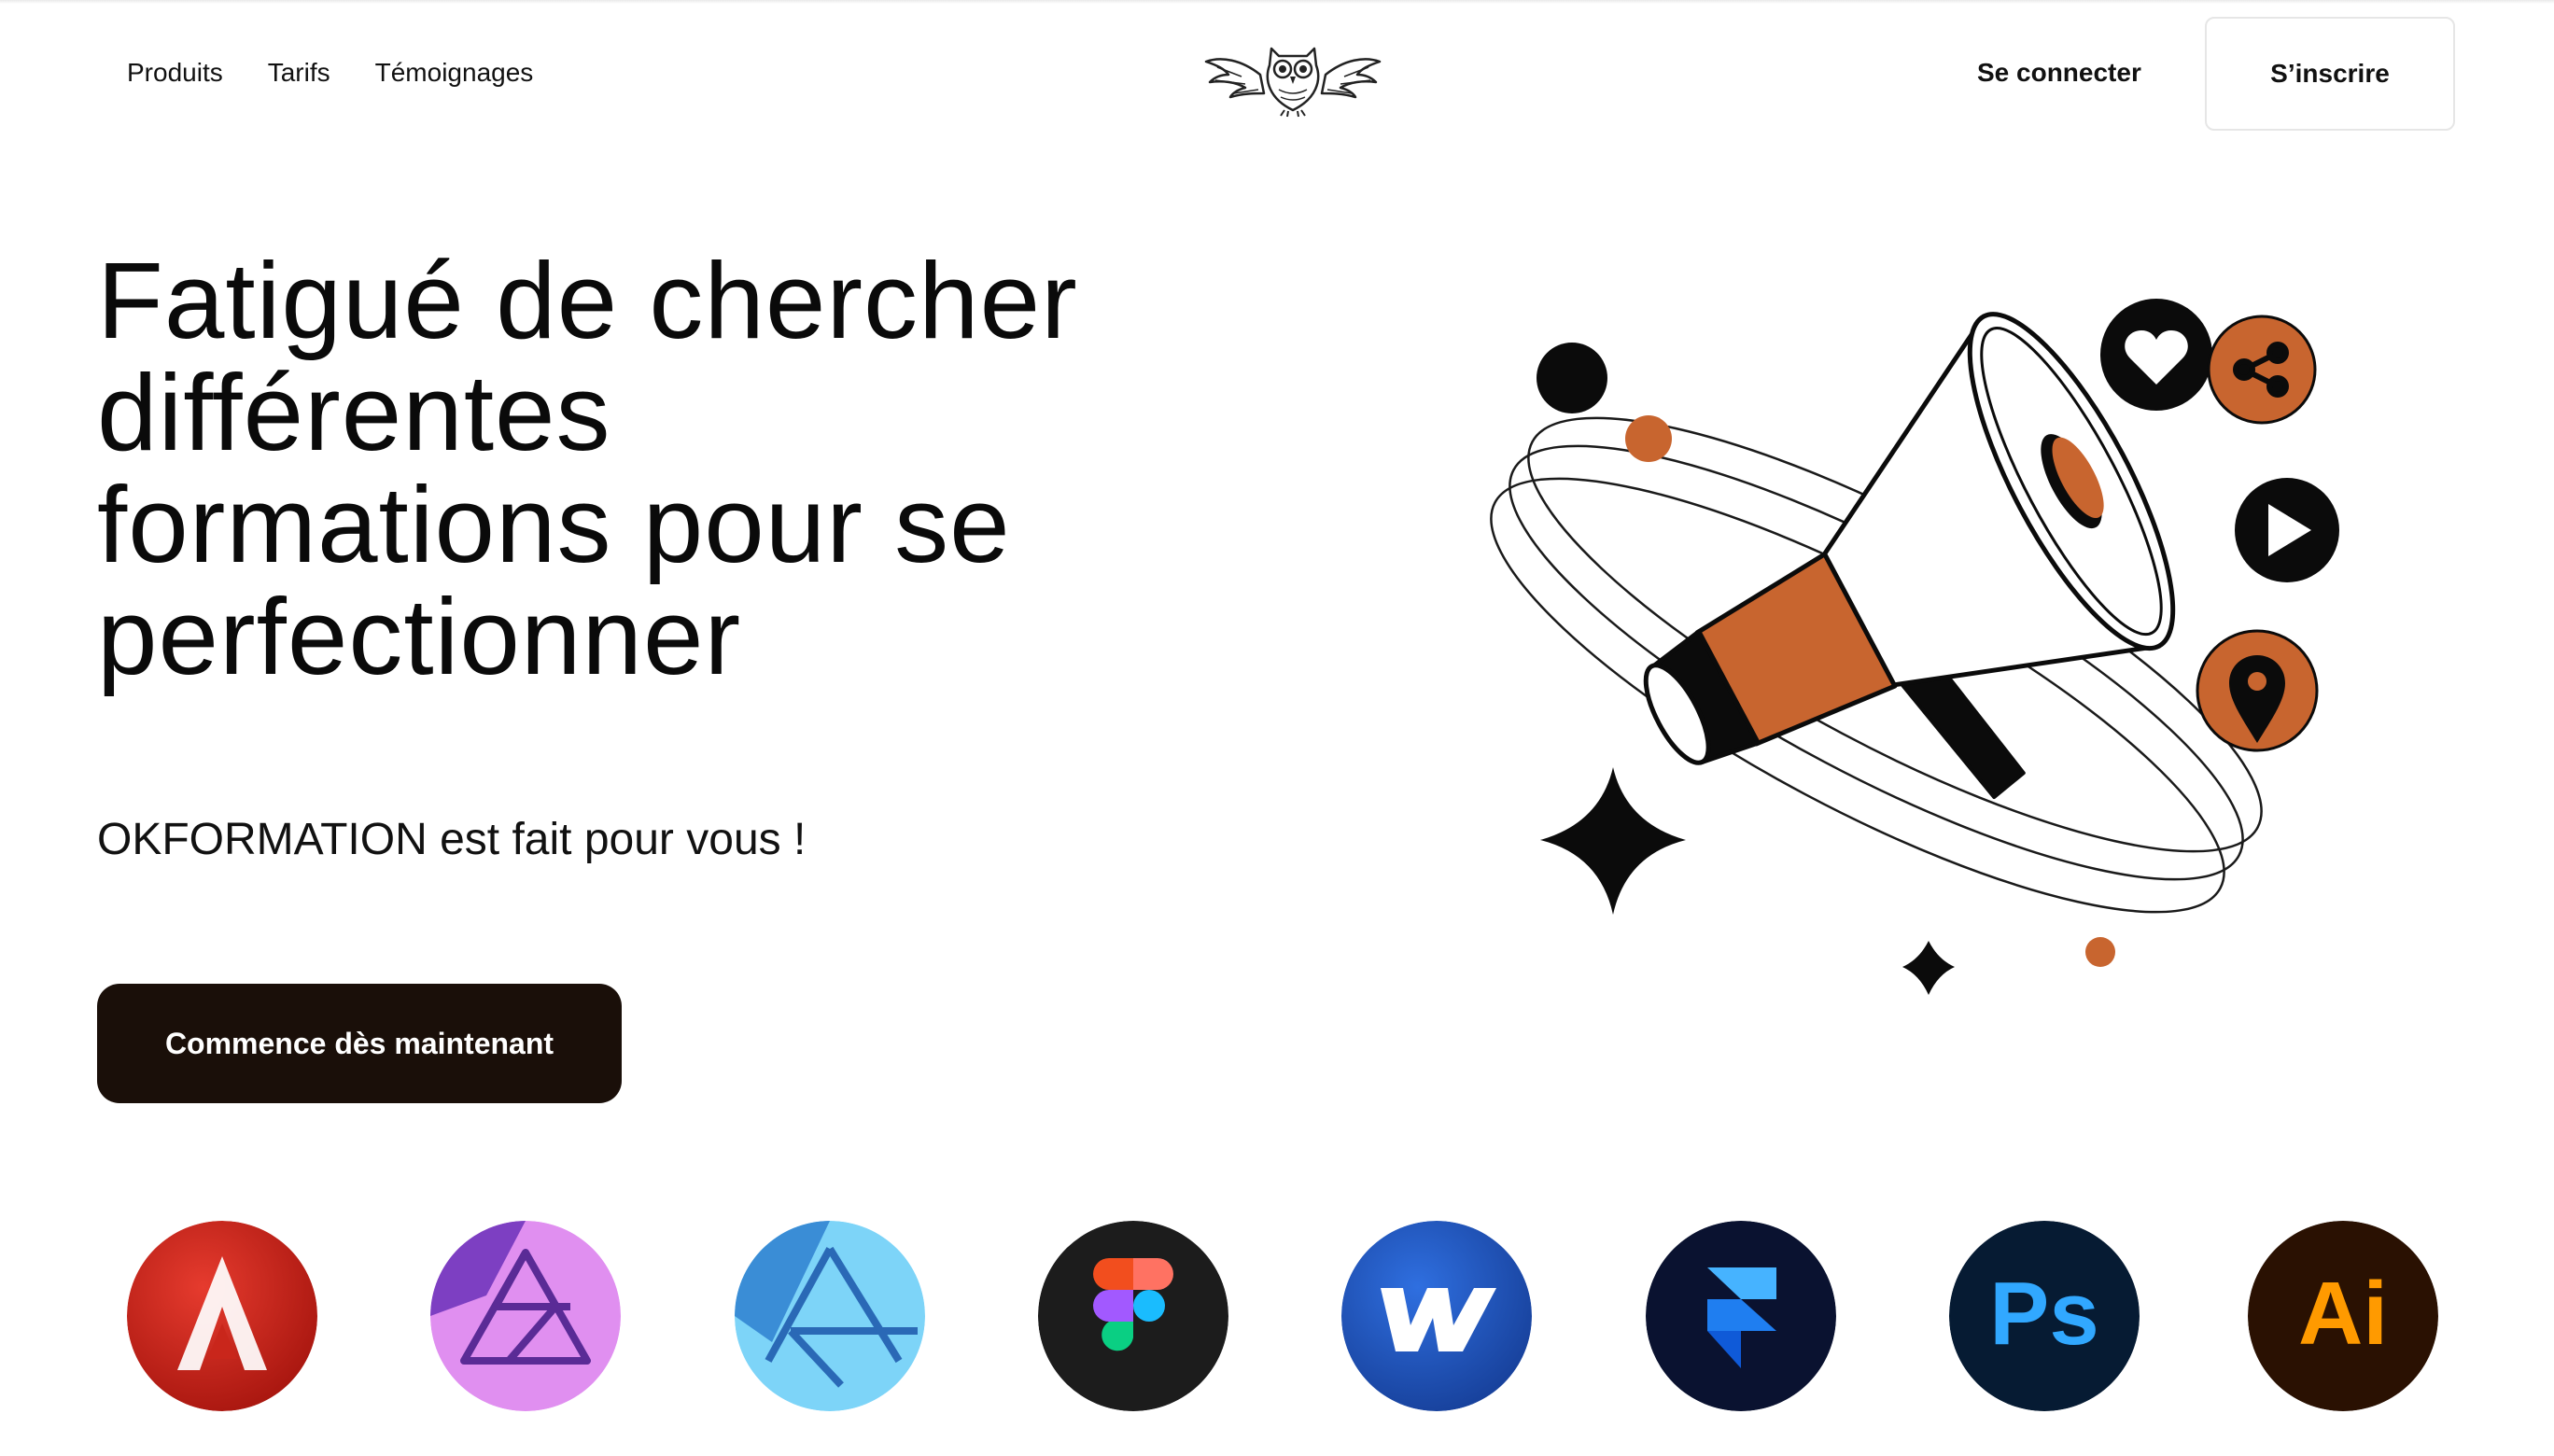 The width and height of the screenshot is (2554, 1456). Describe the element at coordinates (2059, 73) in the screenshot. I see `login-link: Se connecter` at that location.